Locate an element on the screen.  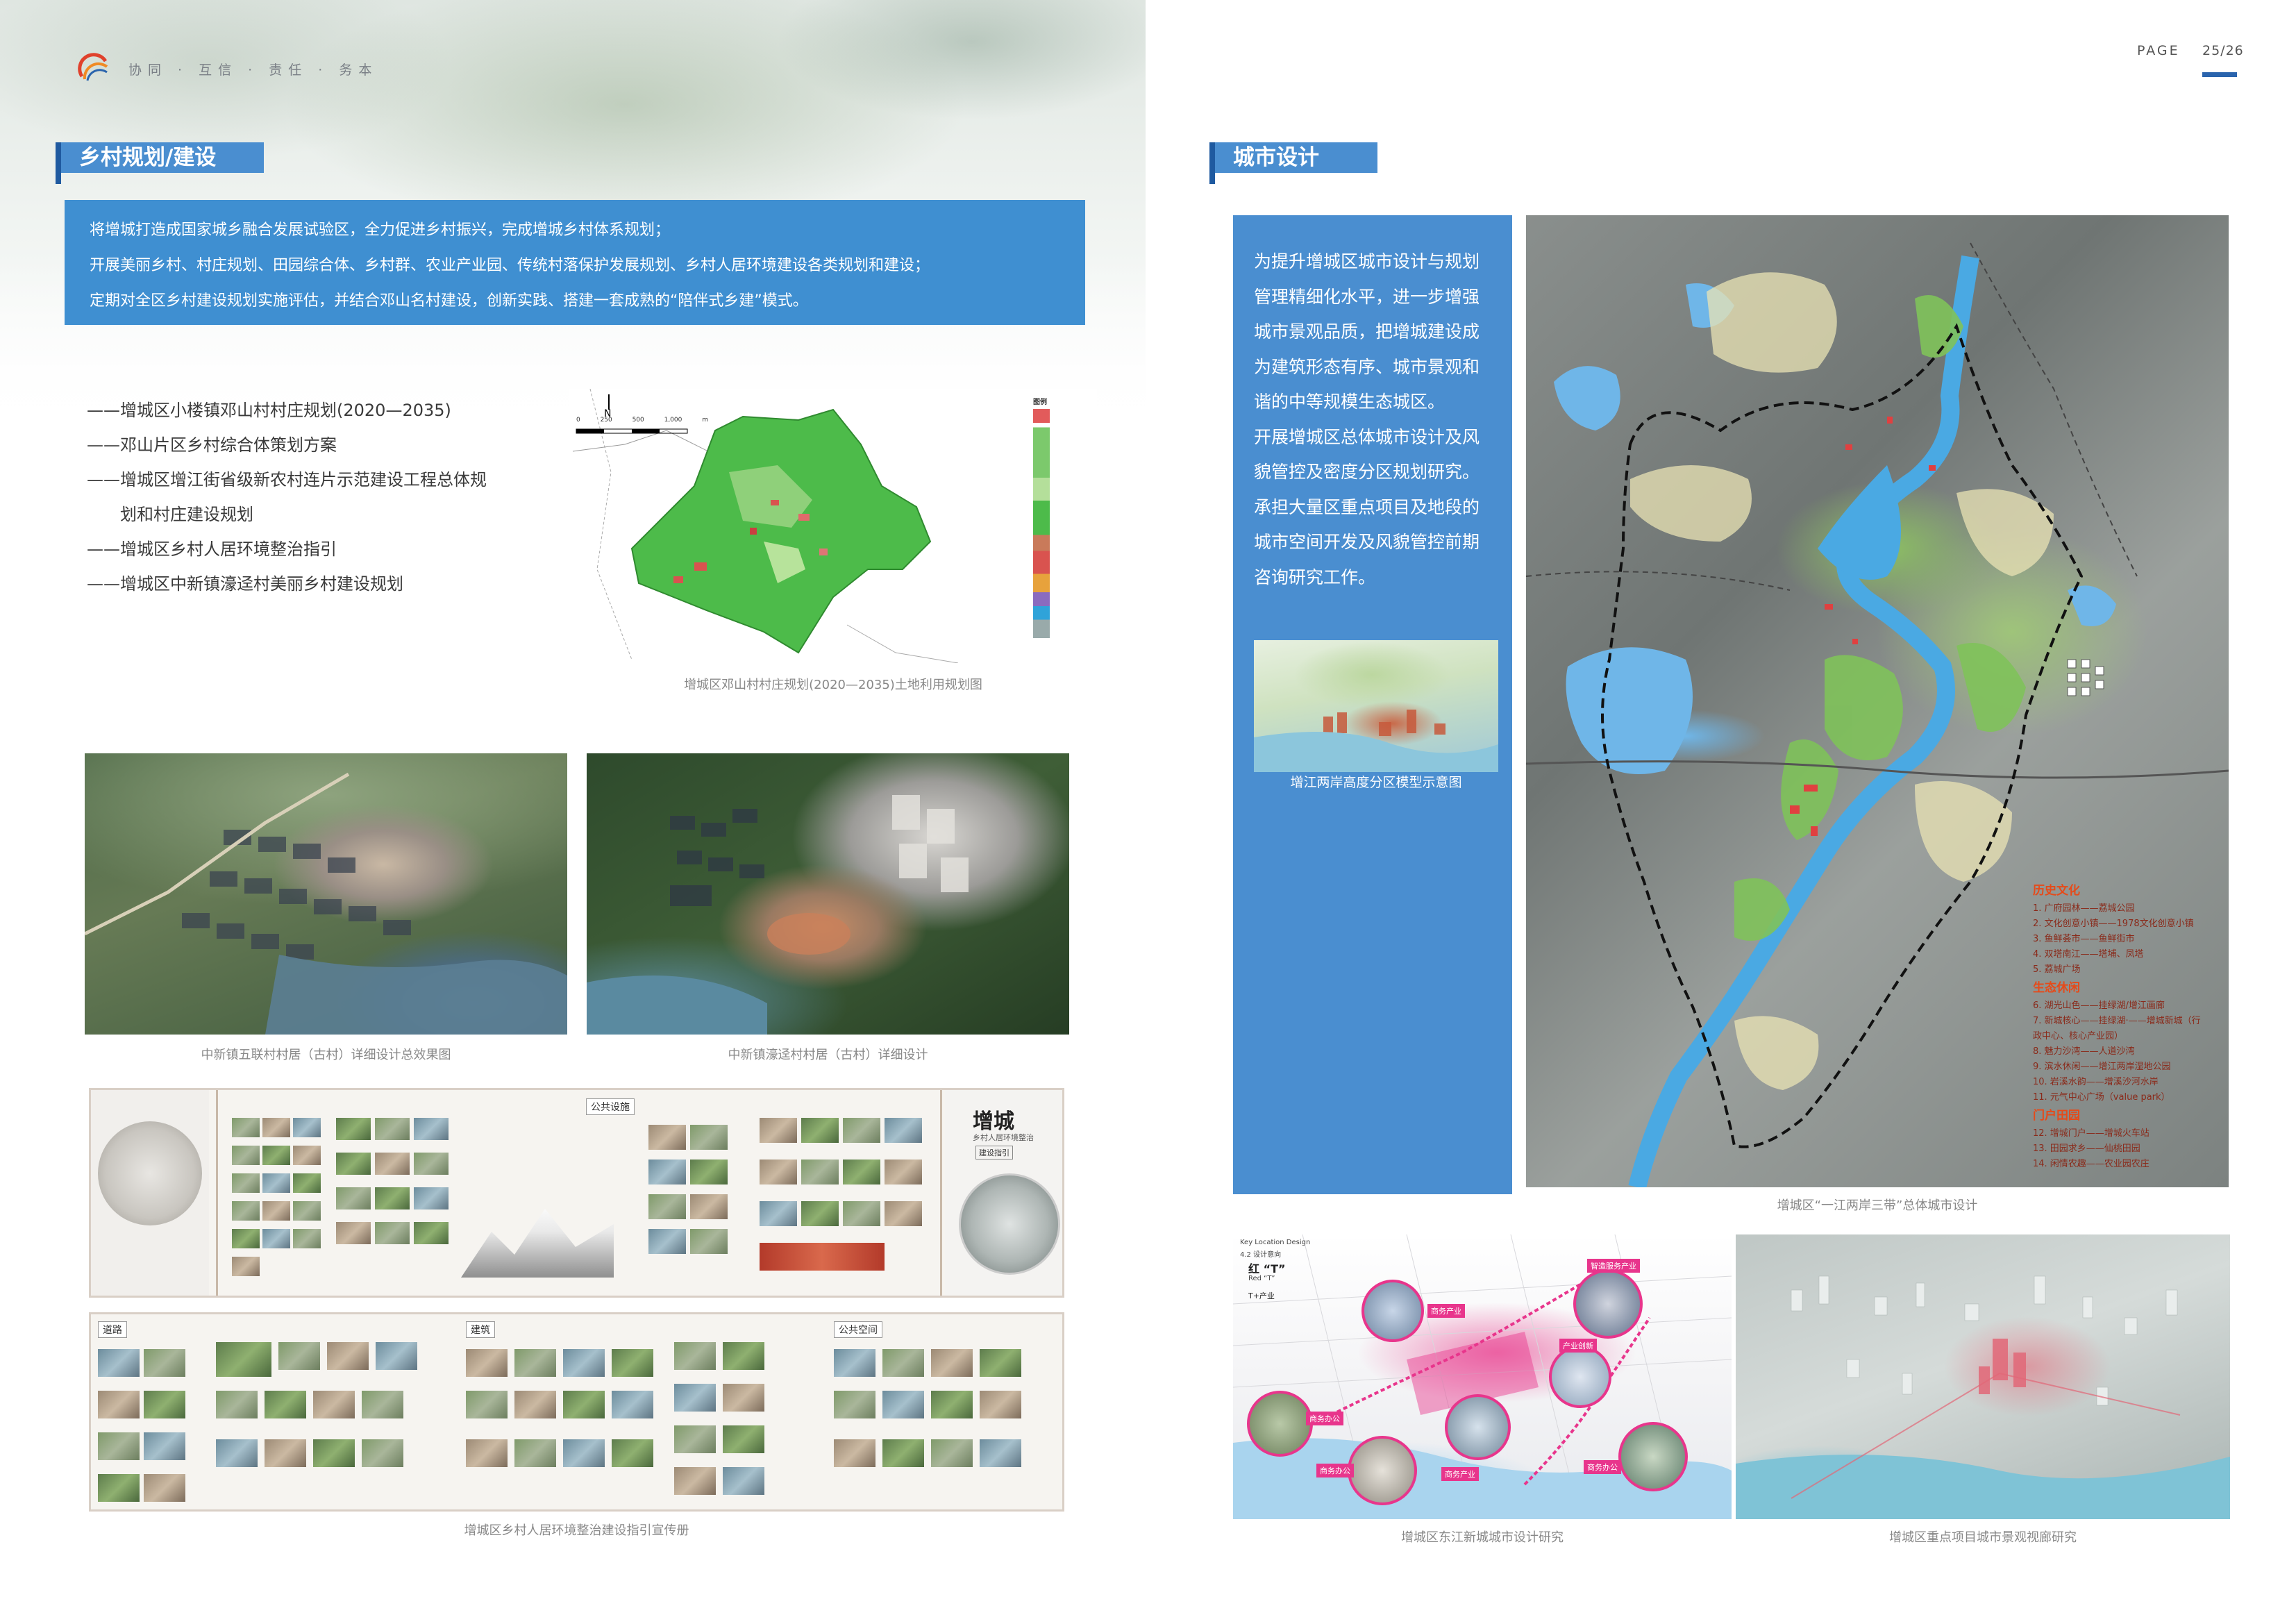
brochure-lower-spread: 道路 建筑 公共空间 is located at coordinates (576, 1412).